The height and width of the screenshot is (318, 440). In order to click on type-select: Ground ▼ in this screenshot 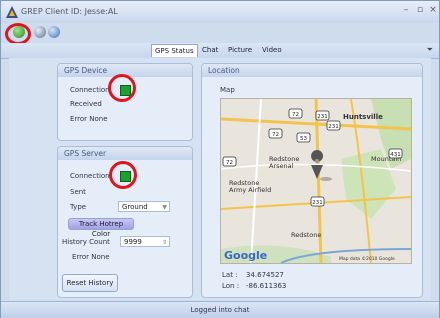, I will do `click(144, 206)`.